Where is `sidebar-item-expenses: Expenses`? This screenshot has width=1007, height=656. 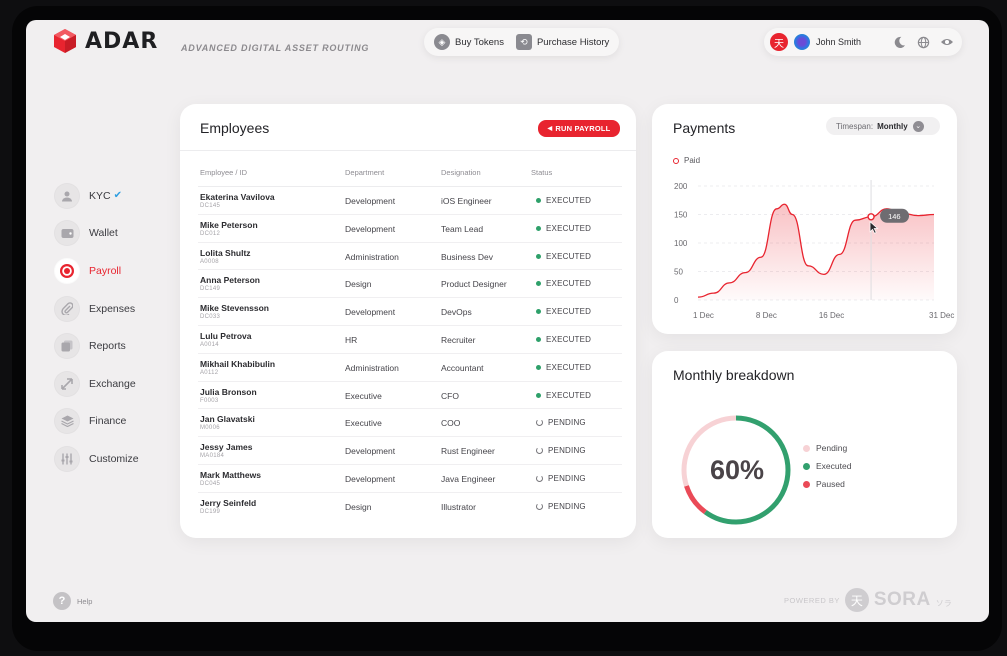 sidebar-item-expenses: Expenses is located at coordinates (96, 309).